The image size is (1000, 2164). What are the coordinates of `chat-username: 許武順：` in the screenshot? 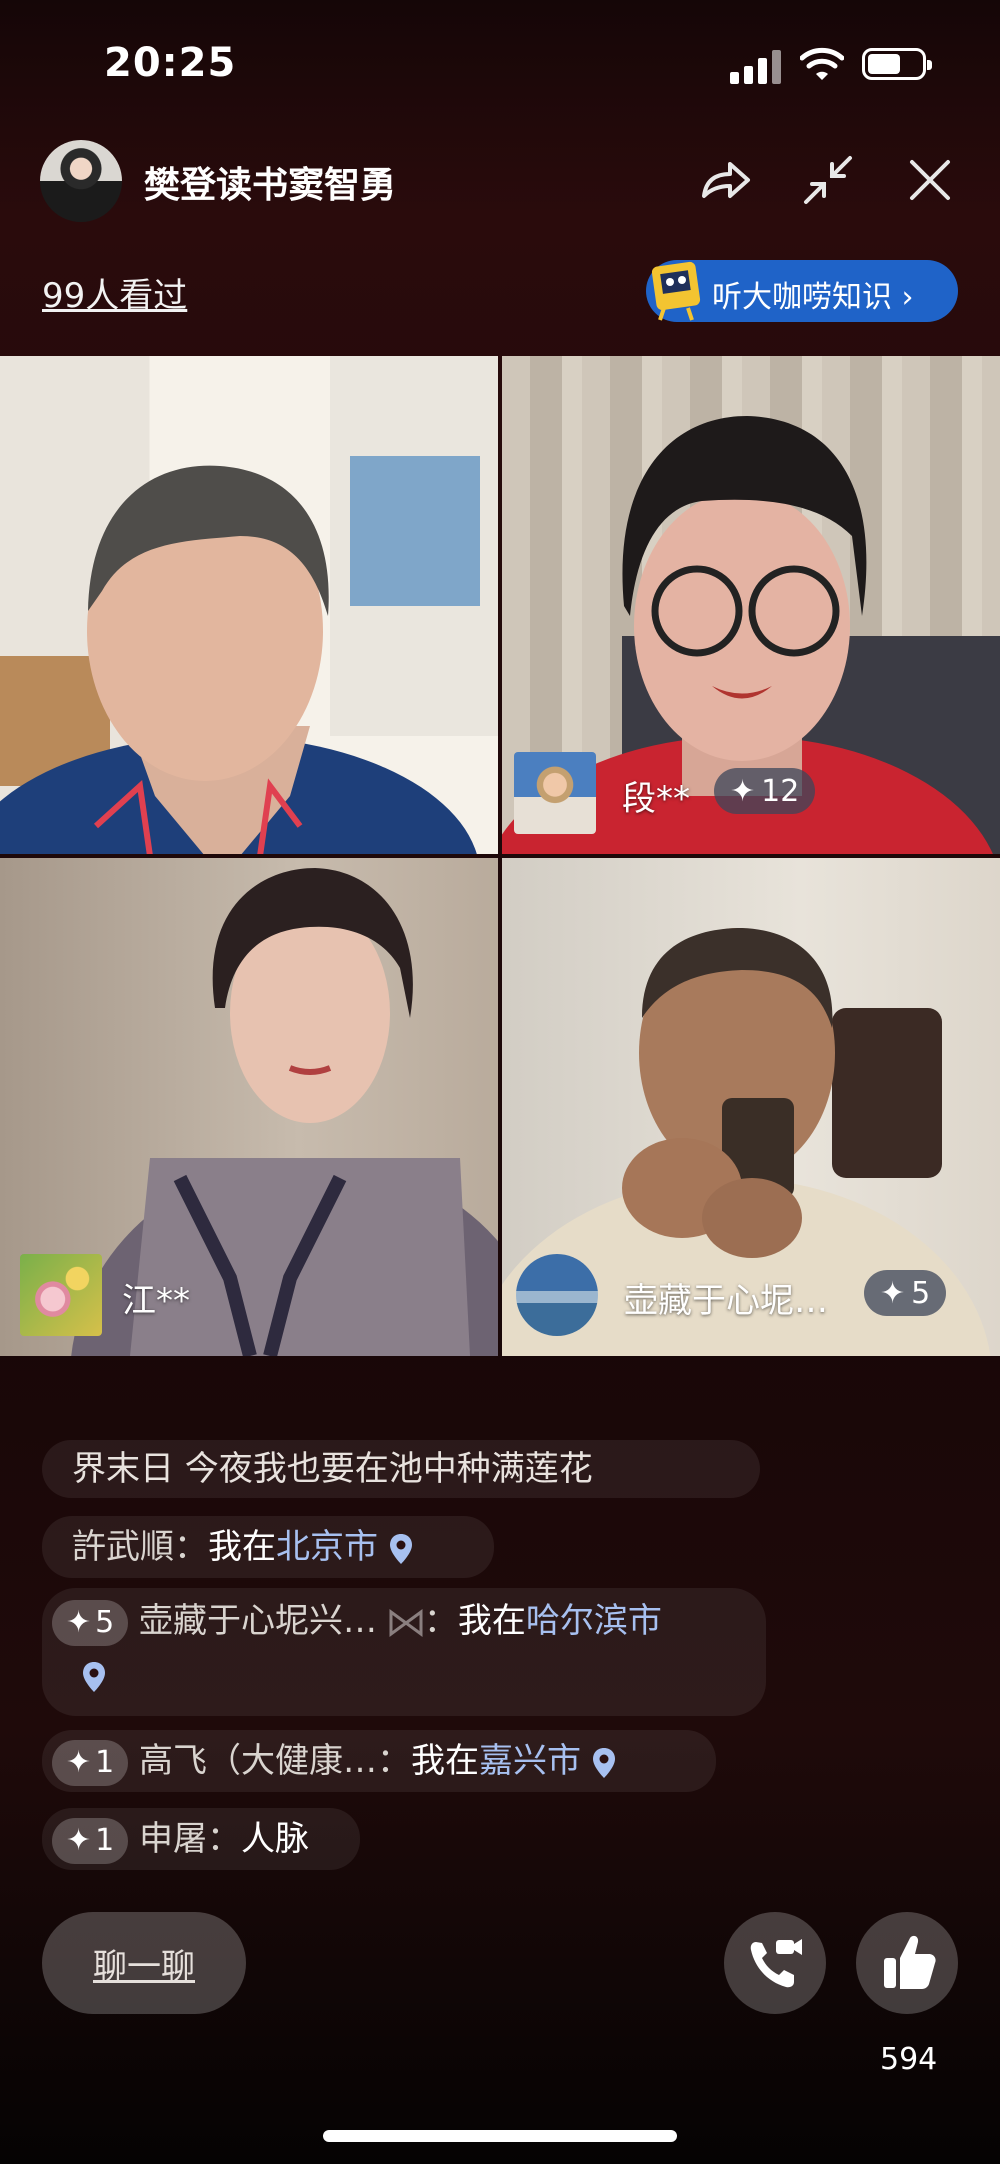 It's located at (140, 1547).